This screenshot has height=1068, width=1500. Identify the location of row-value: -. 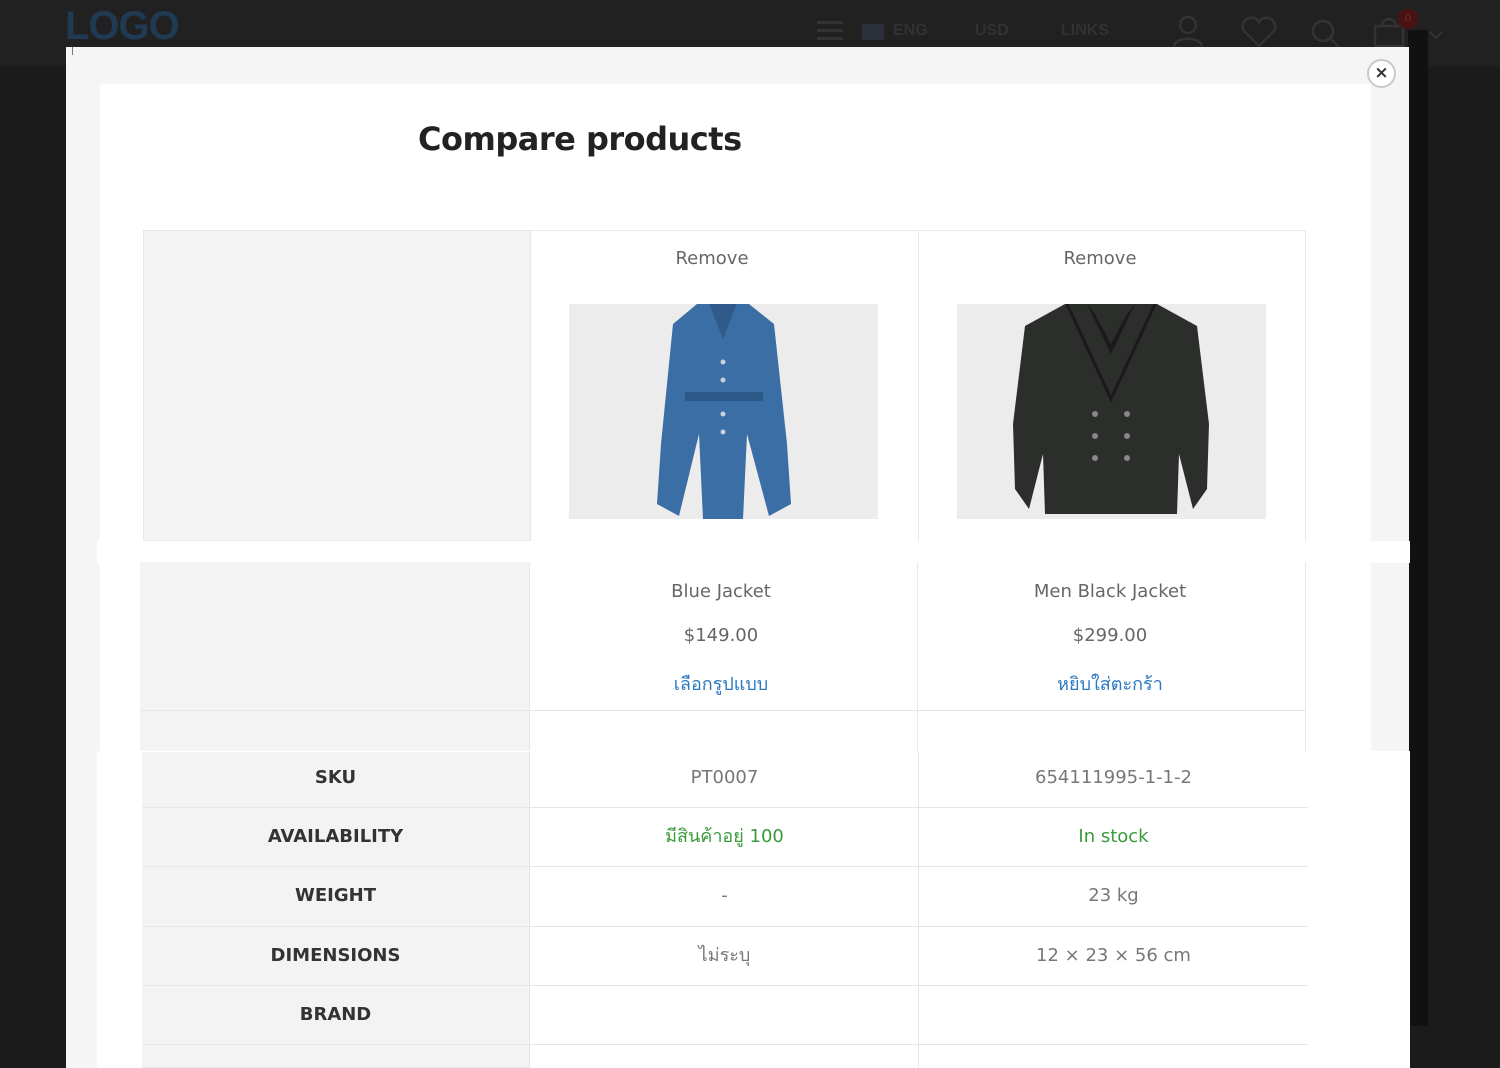
(724, 897).